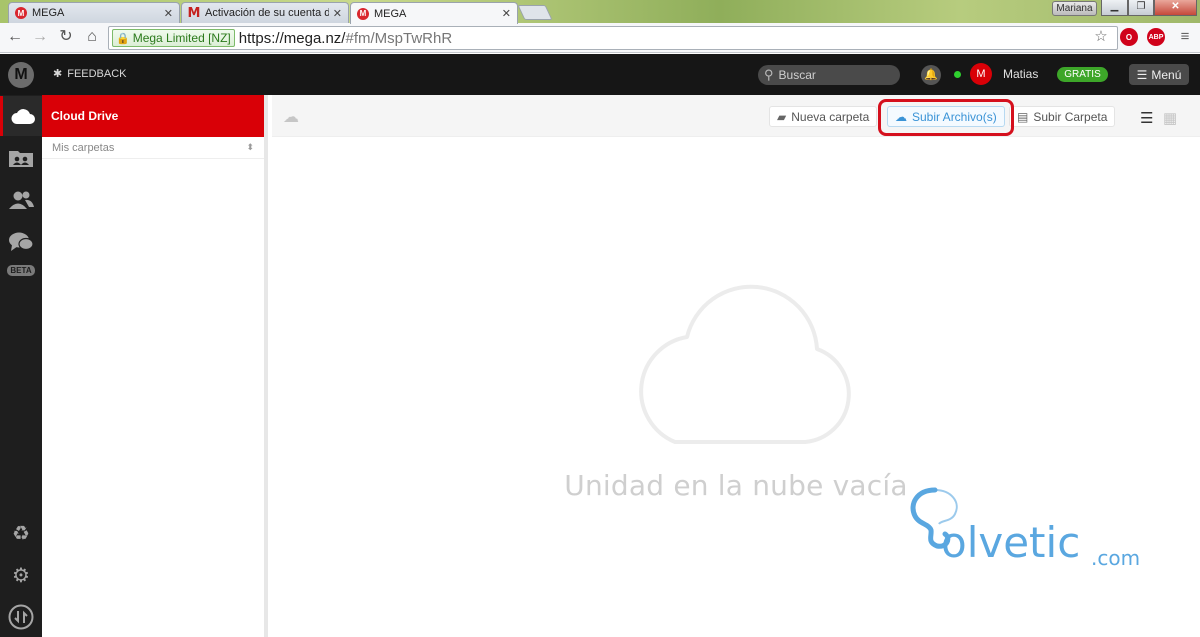 Image resolution: width=1200 pixels, height=637 pixels. Describe the element at coordinates (1141, 8) in the screenshot. I see `maximize-window-button: ❐` at that location.